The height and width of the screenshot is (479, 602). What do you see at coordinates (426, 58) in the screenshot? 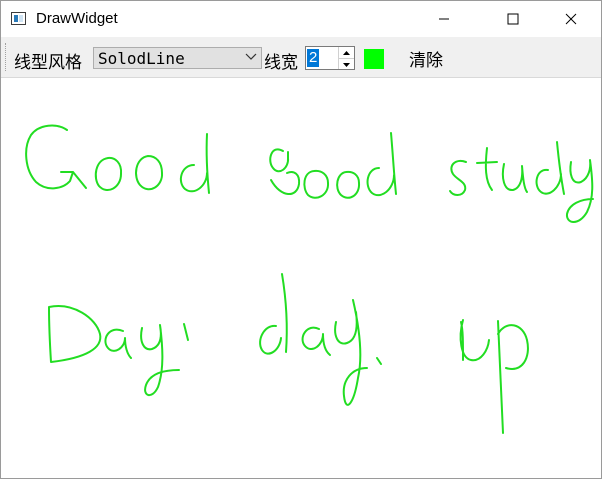
I see `clear-button: 清除` at bounding box center [426, 58].